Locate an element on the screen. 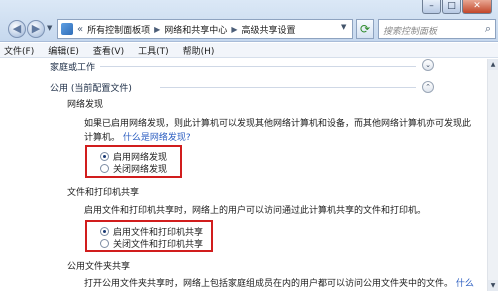 The height and width of the screenshot is (291, 498). maximize-button: □ is located at coordinates (451, 7).